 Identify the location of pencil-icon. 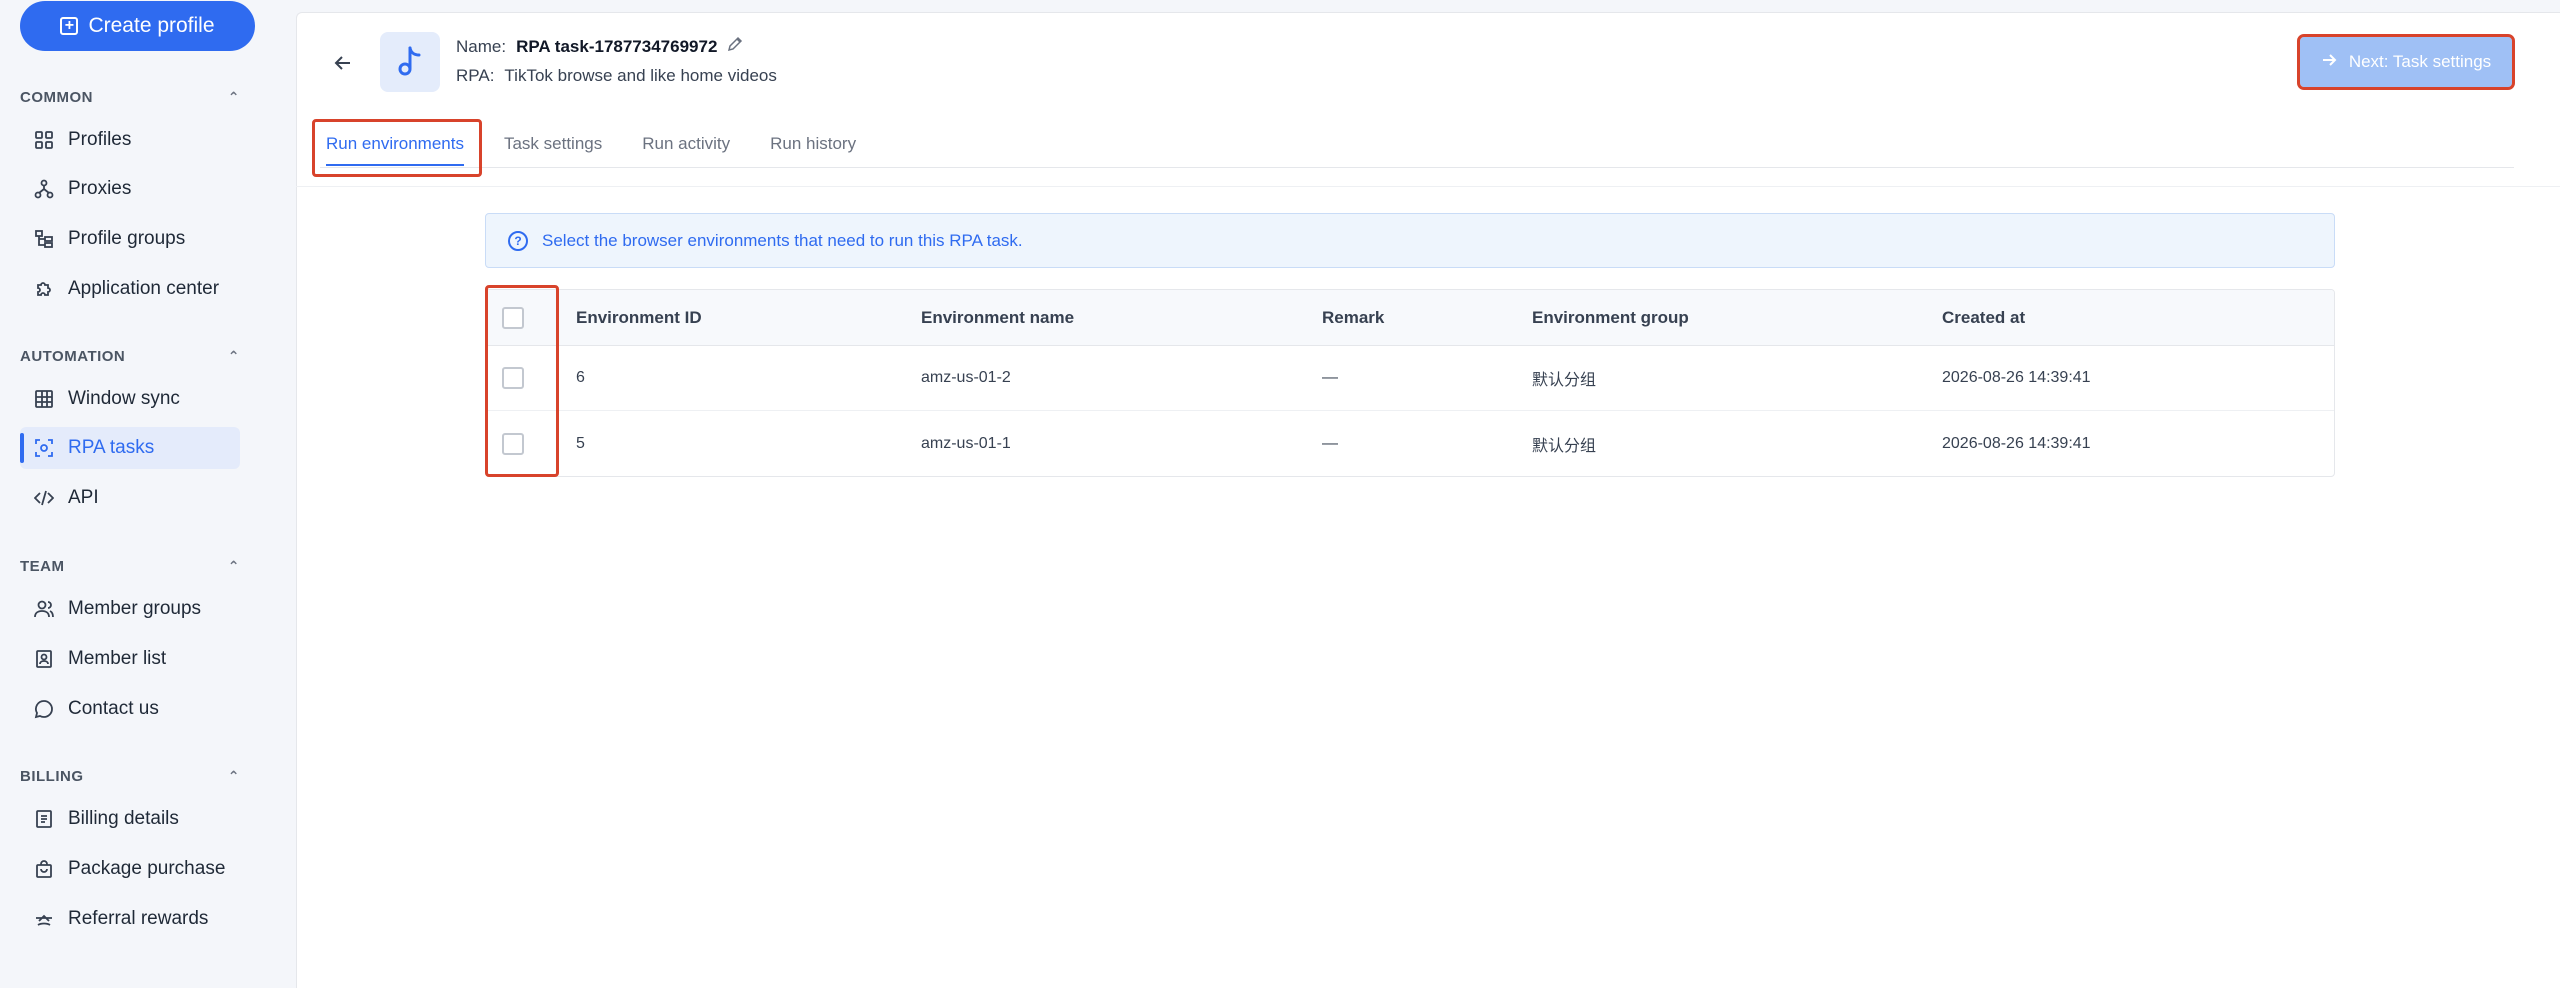
(735, 46).